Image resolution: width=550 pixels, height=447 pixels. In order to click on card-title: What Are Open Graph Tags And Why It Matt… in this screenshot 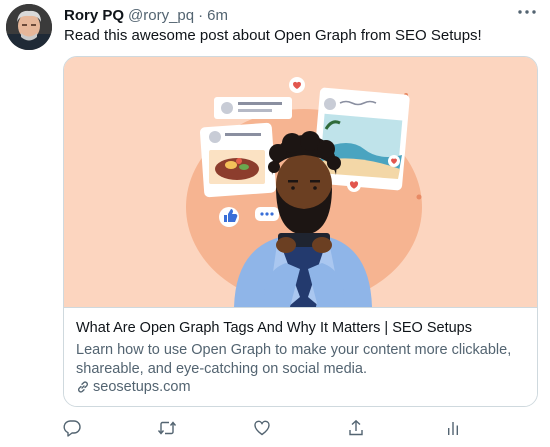, I will do `click(274, 328)`.